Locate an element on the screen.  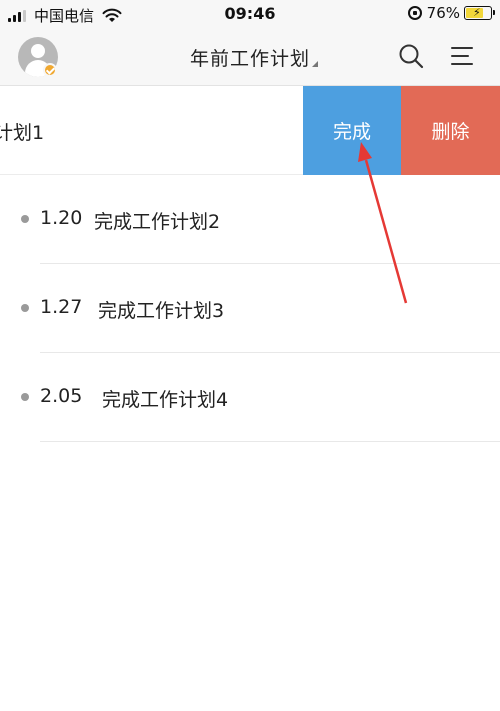
status-left: 中国电信 is located at coordinates (65, 15).